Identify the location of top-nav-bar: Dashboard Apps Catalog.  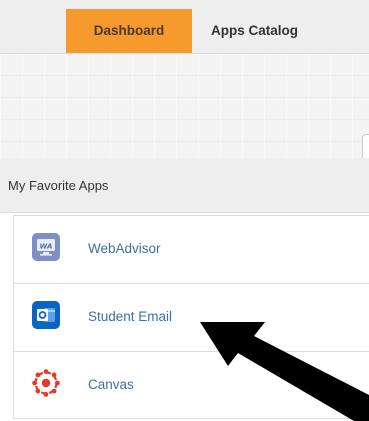
(184, 27).